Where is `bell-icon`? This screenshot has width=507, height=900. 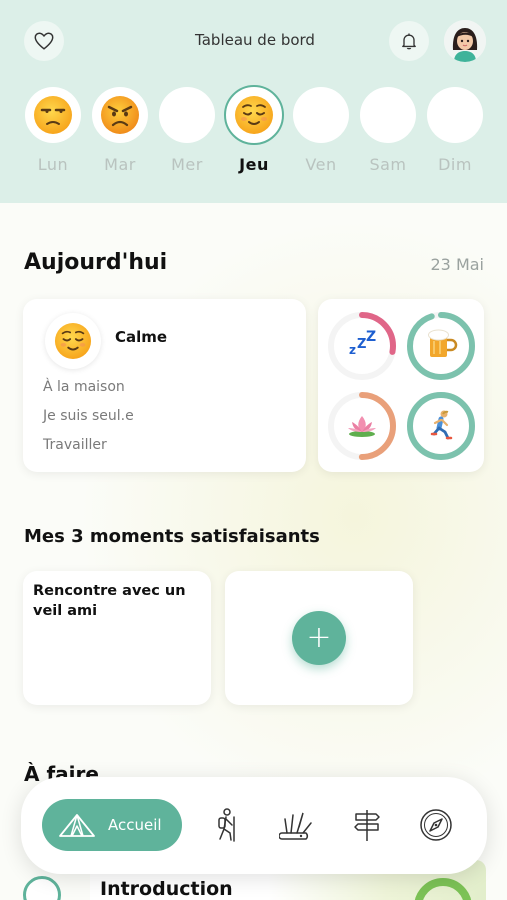 bell-icon is located at coordinates (409, 41).